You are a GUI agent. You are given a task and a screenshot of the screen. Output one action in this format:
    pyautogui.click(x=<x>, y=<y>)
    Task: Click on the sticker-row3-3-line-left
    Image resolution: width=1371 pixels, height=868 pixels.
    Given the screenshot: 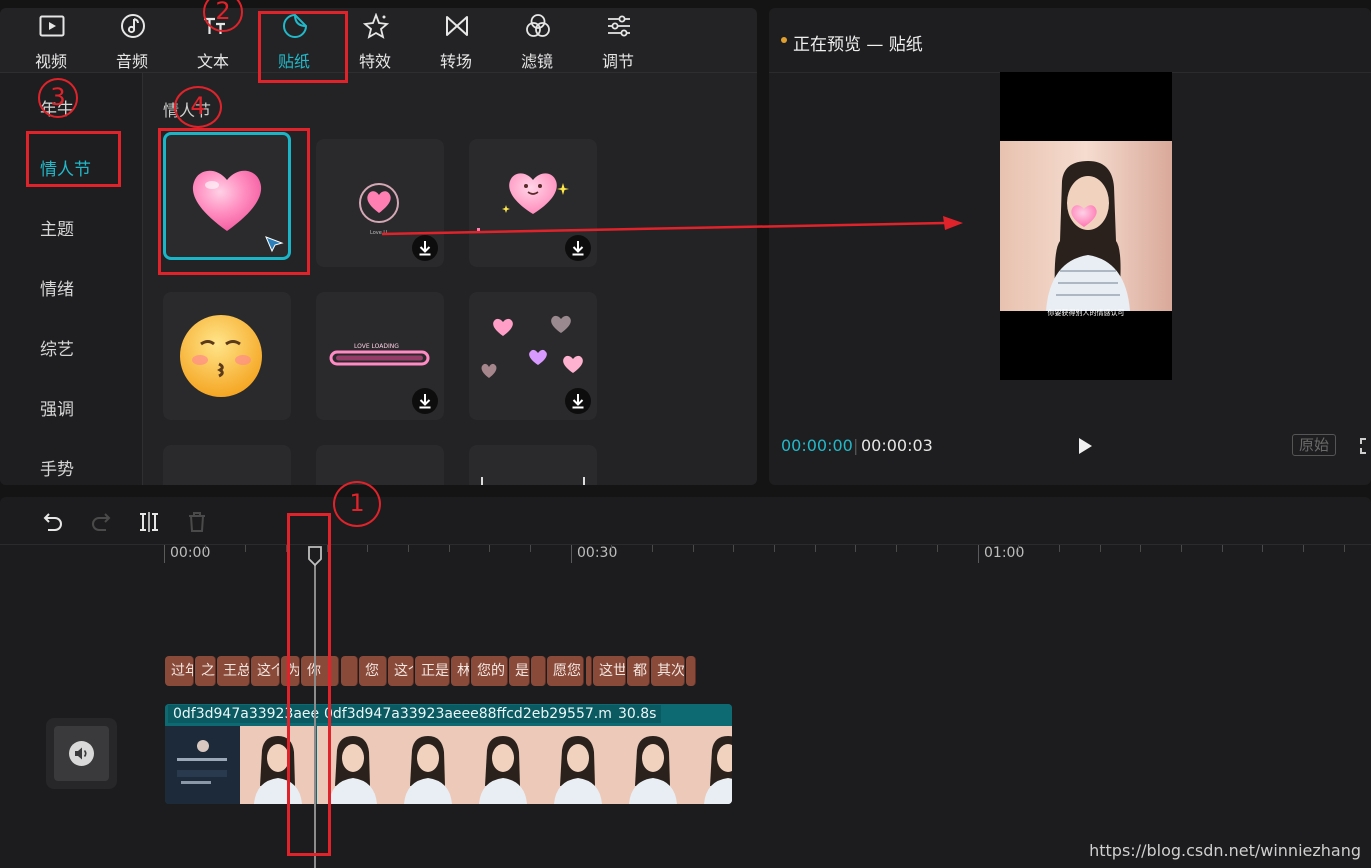 What is the action you would take?
    pyautogui.click(x=482, y=481)
    